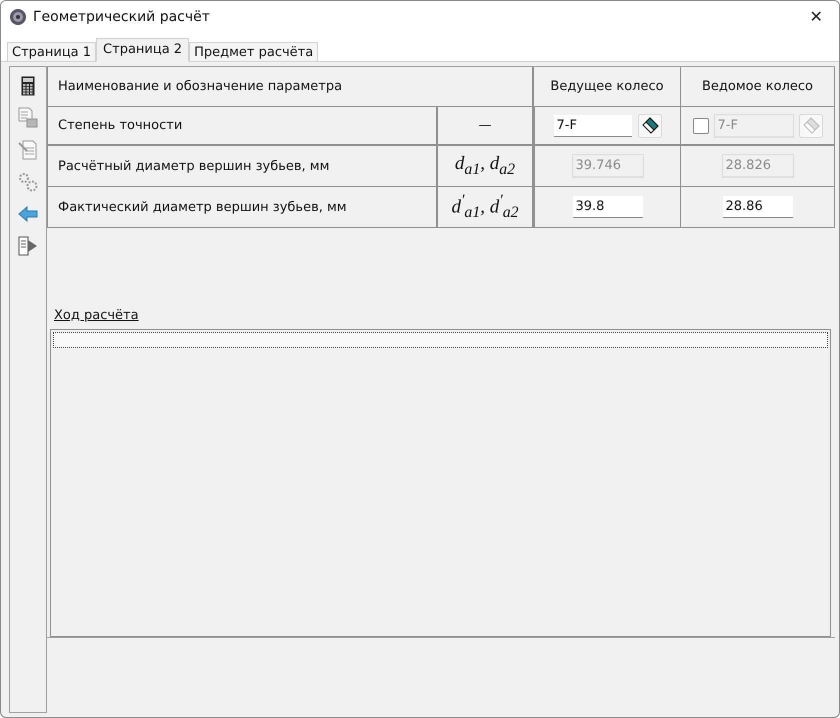  What do you see at coordinates (28, 214) in the screenshot?
I see `arrow-left-icon` at bounding box center [28, 214].